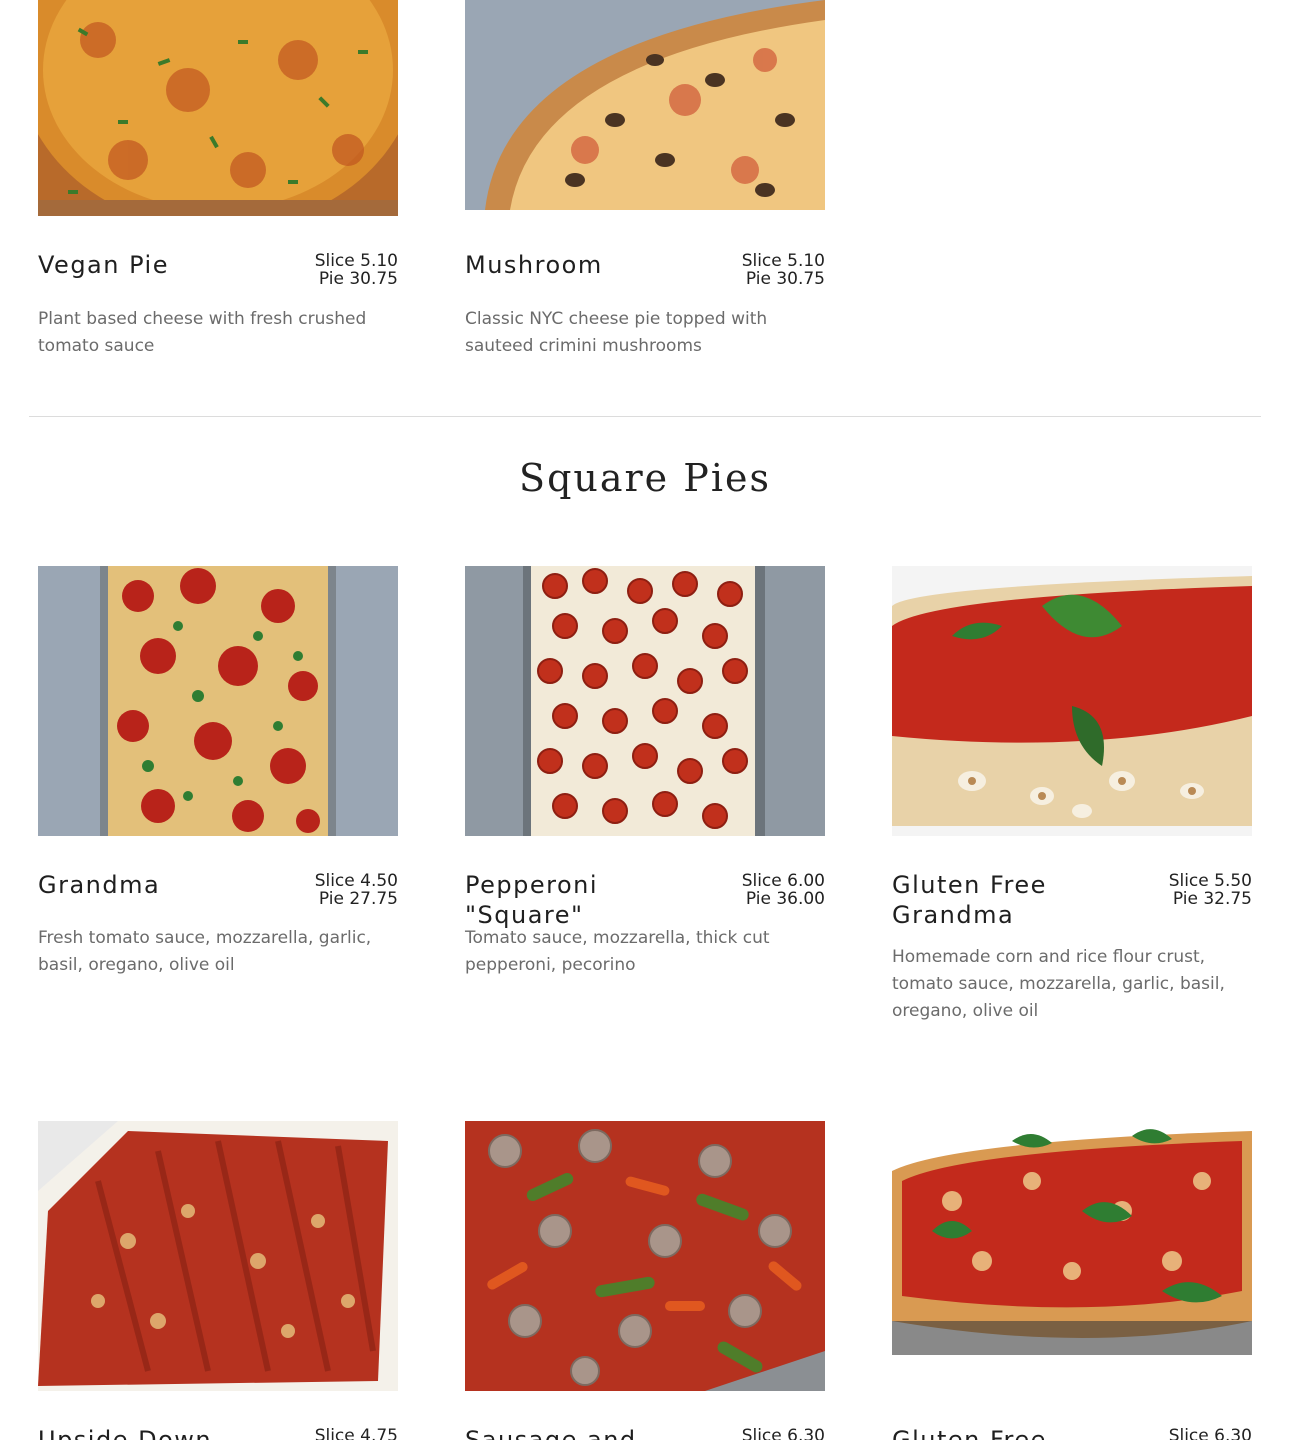  Describe the element at coordinates (532, 900) in the screenshot. I see `item-name: Pepperoni "Square"` at that location.